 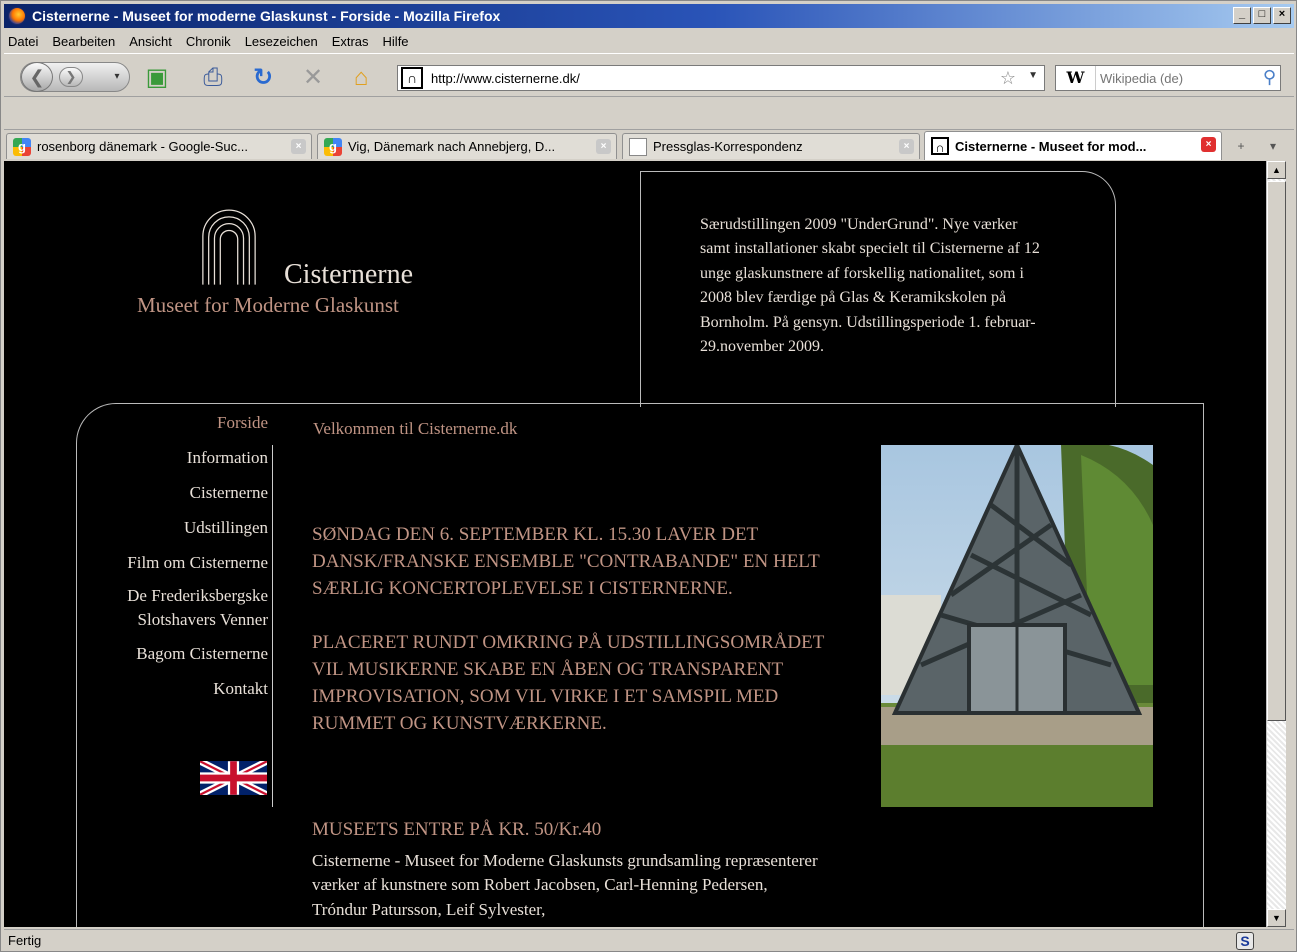 What do you see at coordinates (83, 41) in the screenshot?
I see `menu-bearbeiten: Bearbeiten` at bounding box center [83, 41].